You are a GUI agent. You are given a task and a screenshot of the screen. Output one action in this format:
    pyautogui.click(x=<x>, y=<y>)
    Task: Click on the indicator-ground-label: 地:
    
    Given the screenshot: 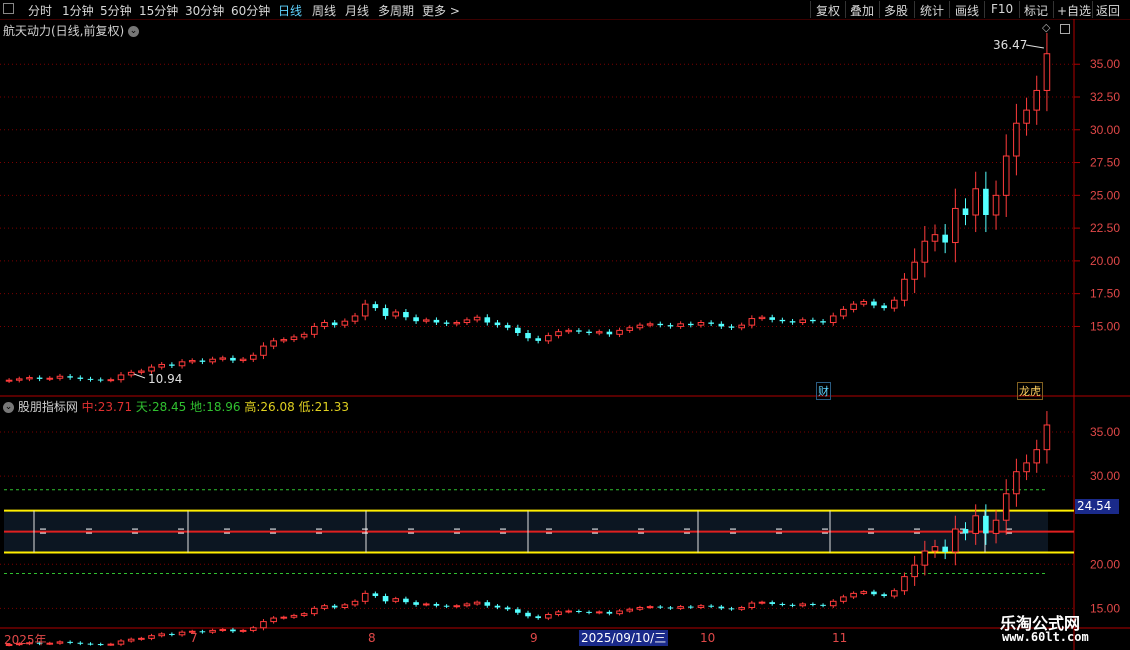 What is the action you would take?
    pyautogui.click(x=198, y=407)
    